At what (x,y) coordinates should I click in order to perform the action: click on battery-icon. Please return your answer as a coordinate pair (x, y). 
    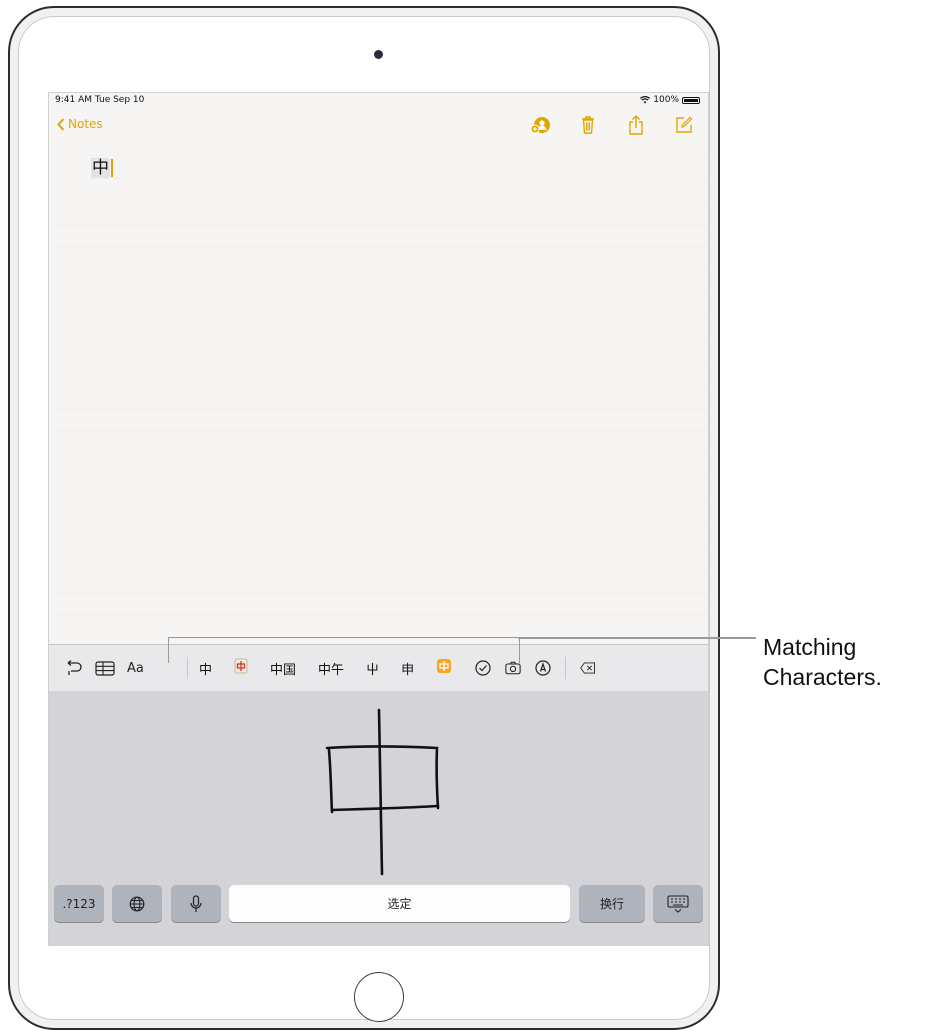
    Looking at the image, I should click on (691, 100).